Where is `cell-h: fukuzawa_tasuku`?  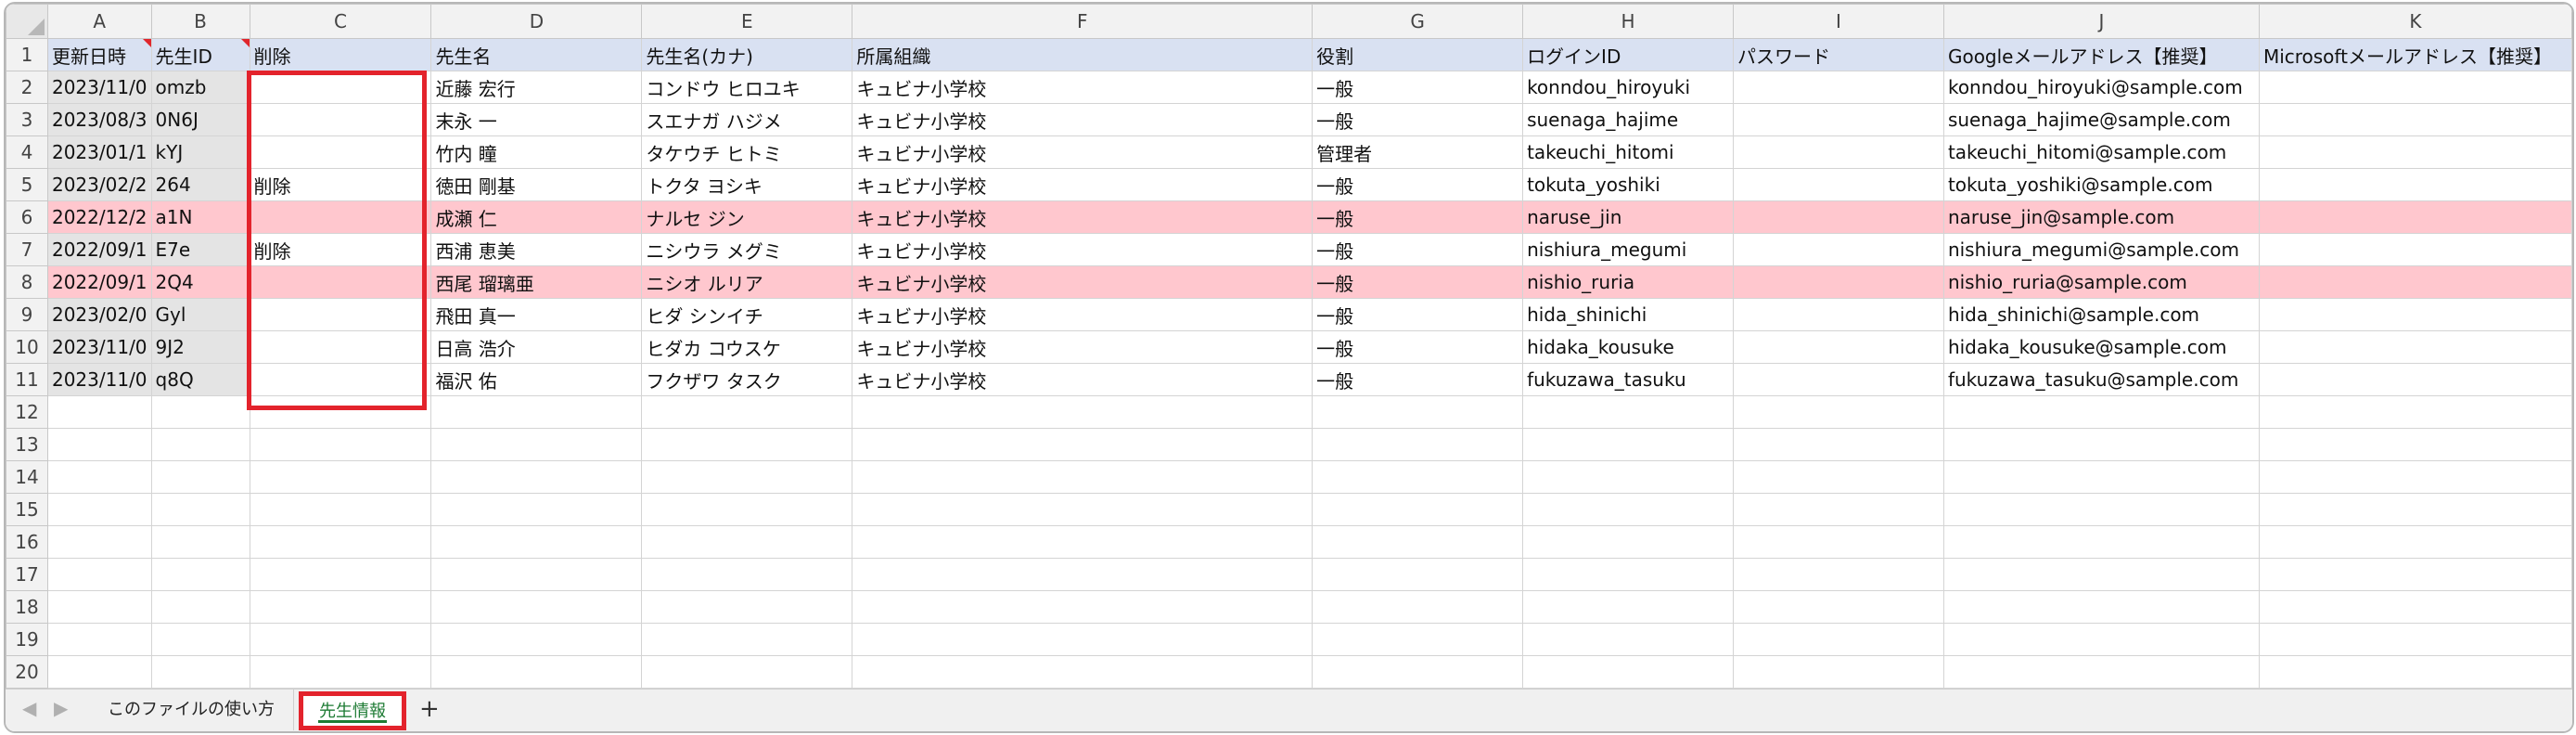 cell-h: fukuzawa_tasuku is located at coordinates (1628, 379).